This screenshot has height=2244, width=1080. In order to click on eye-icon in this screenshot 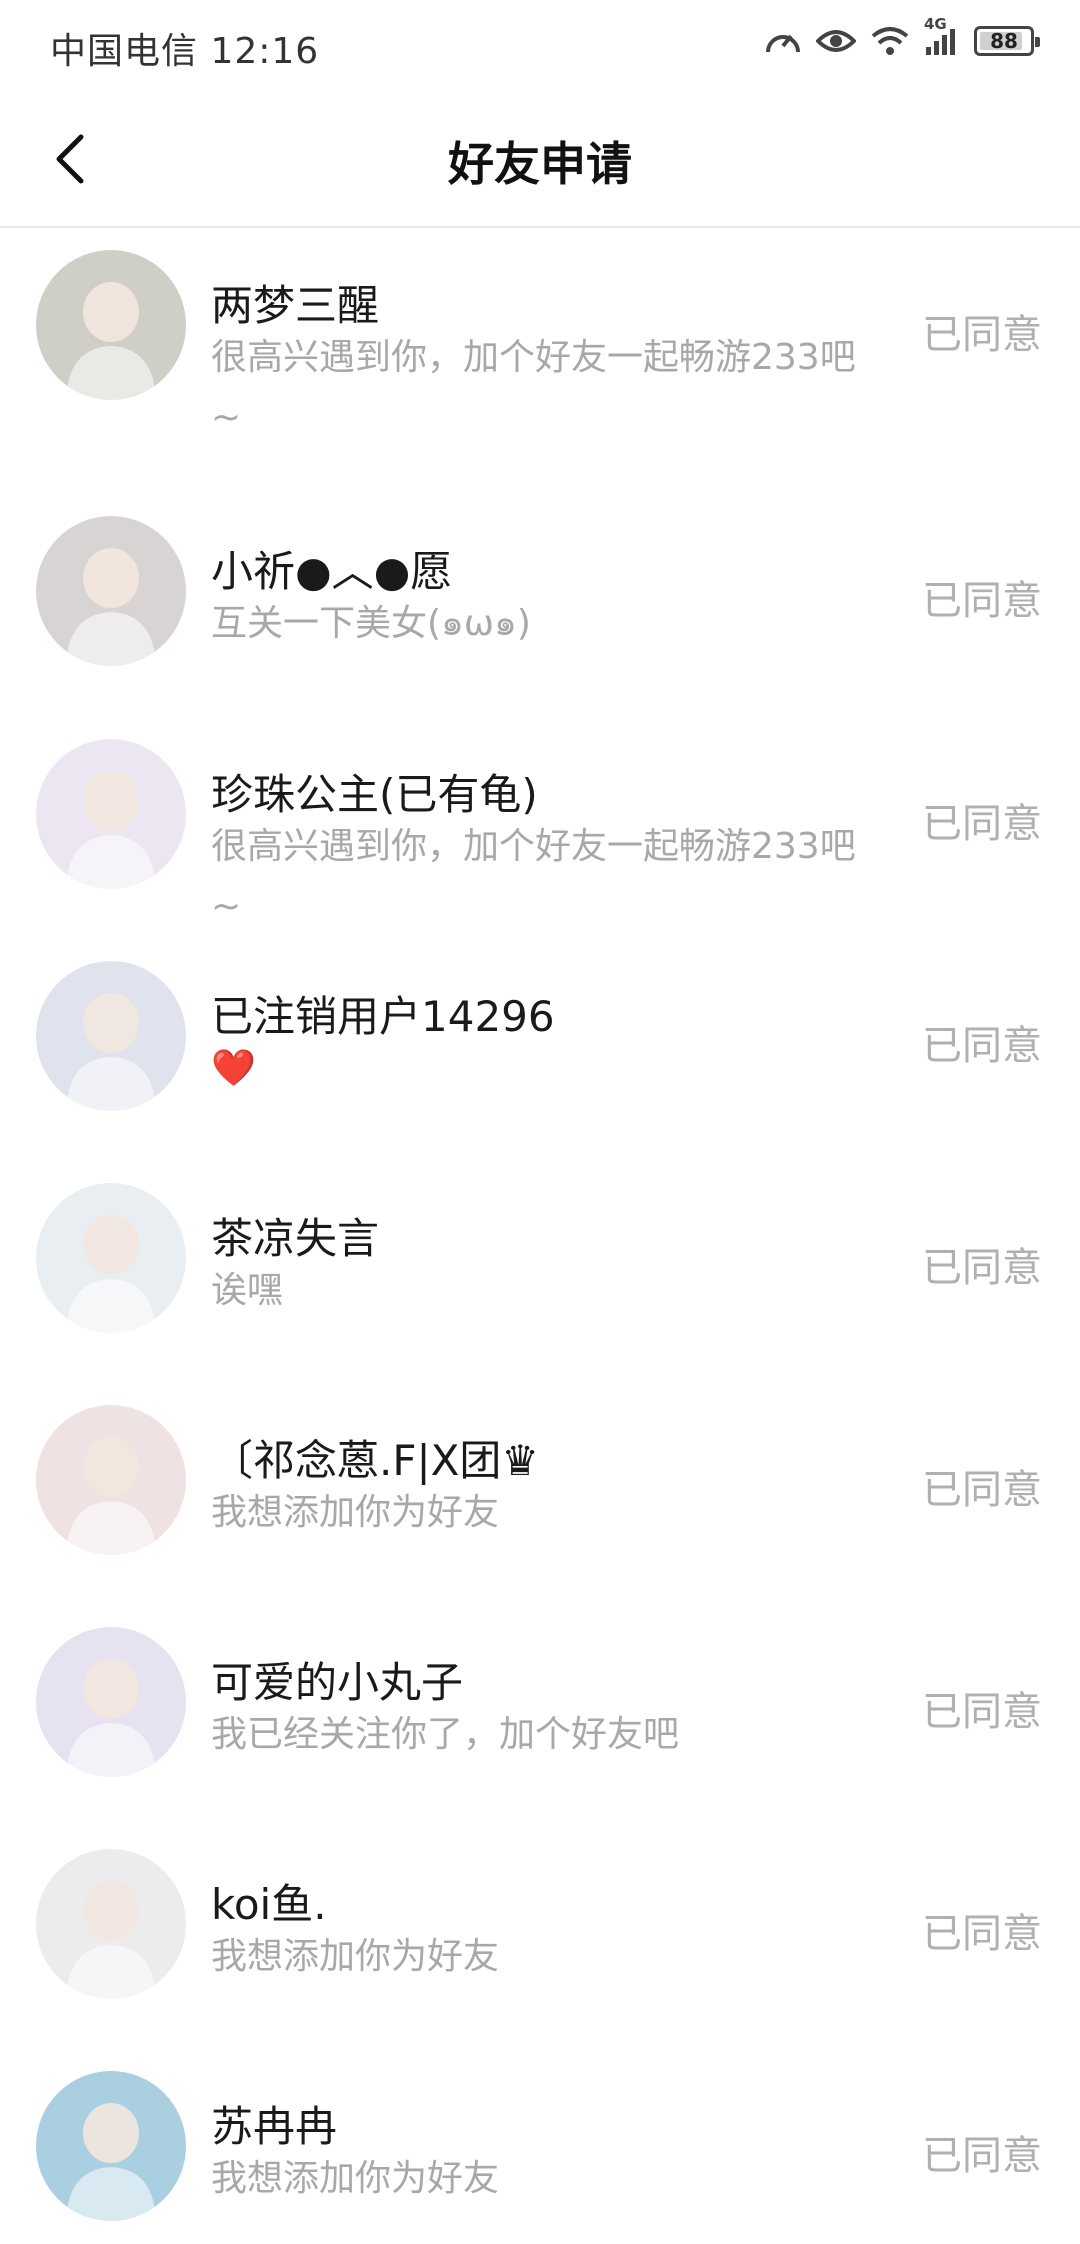, I will do `click(836, 41)`.